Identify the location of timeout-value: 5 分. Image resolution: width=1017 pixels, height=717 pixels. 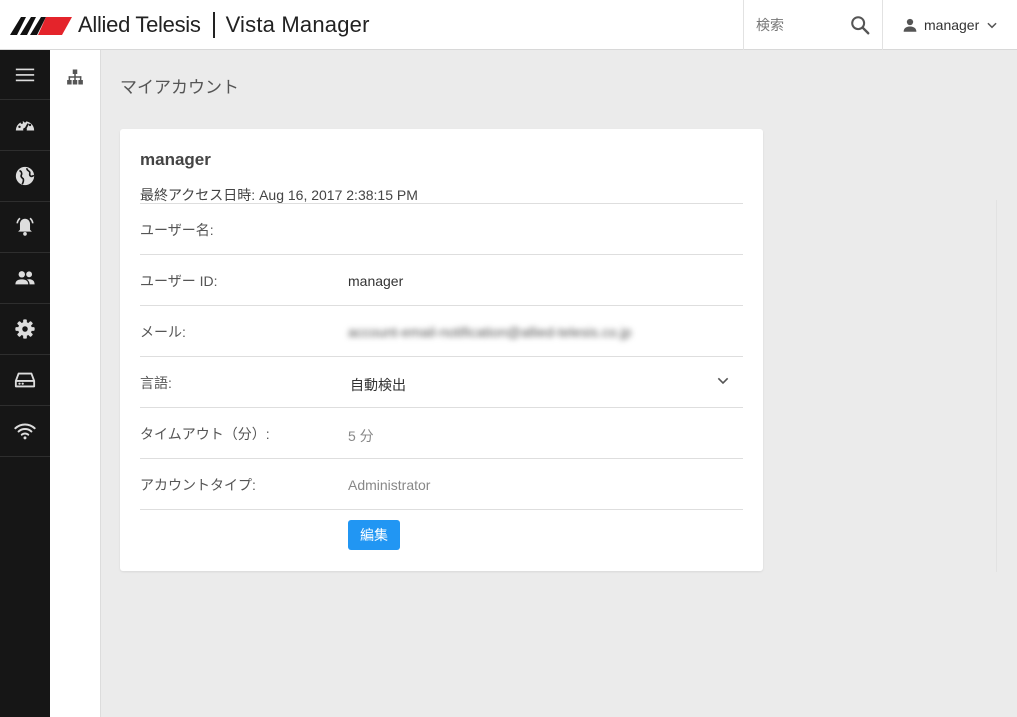
(361, 436).